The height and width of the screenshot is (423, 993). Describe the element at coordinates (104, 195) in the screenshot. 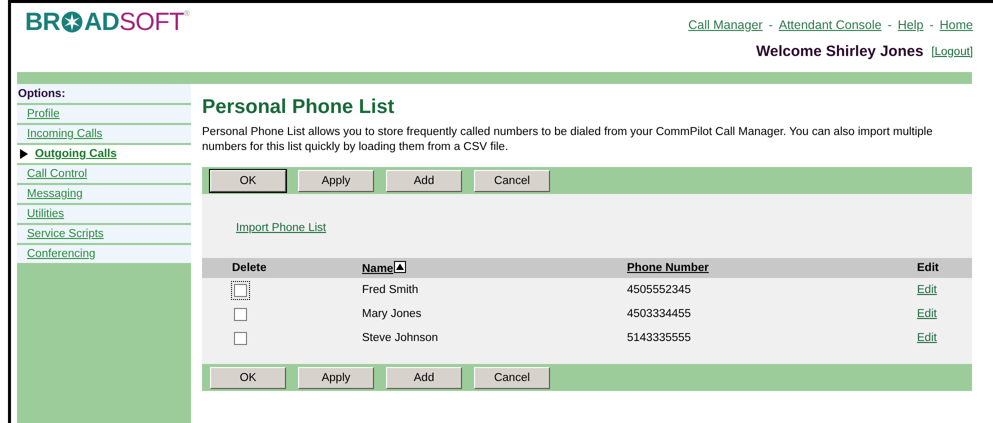

I see `sidebar-item: Messaging` at that location.